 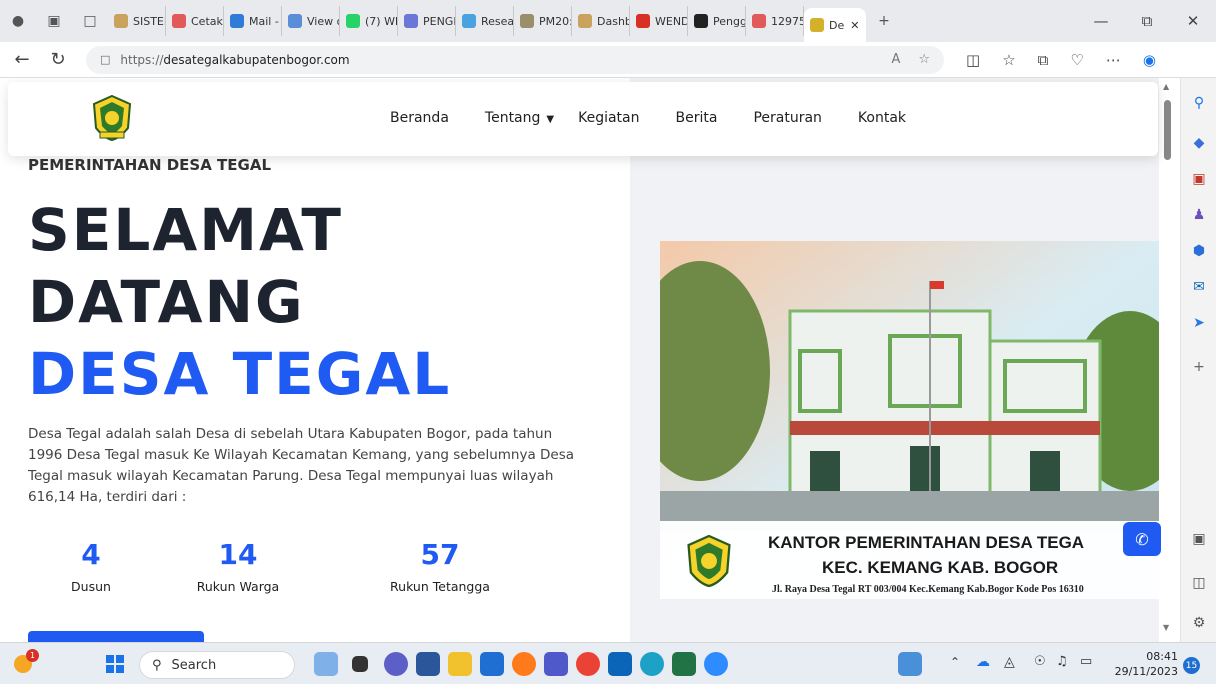 What do you see at coordinates (326, 664) in the screenshot?
I see `news-widget-icon` at bounding box center [326, 664].